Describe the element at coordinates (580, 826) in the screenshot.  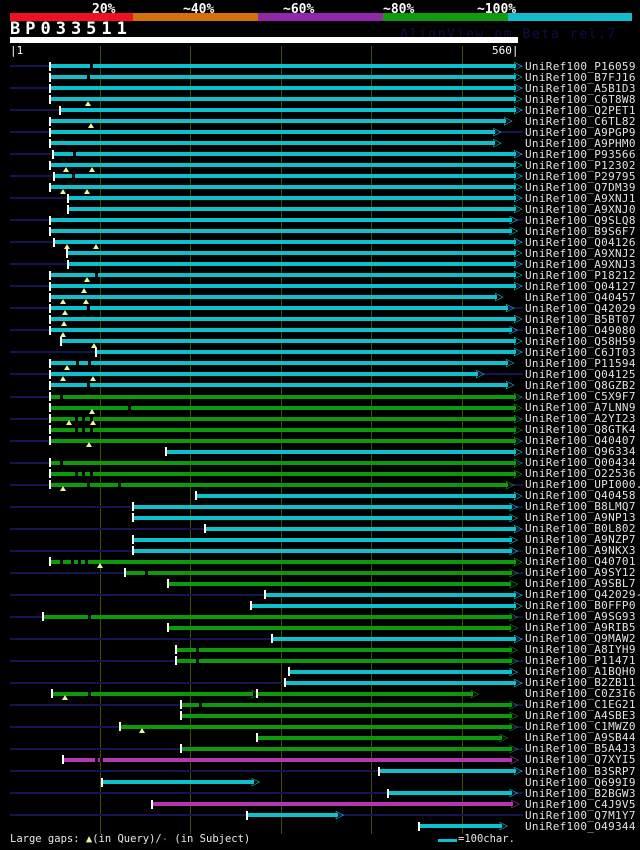
I see `subject-label: UniRef100_O49344` at that location.